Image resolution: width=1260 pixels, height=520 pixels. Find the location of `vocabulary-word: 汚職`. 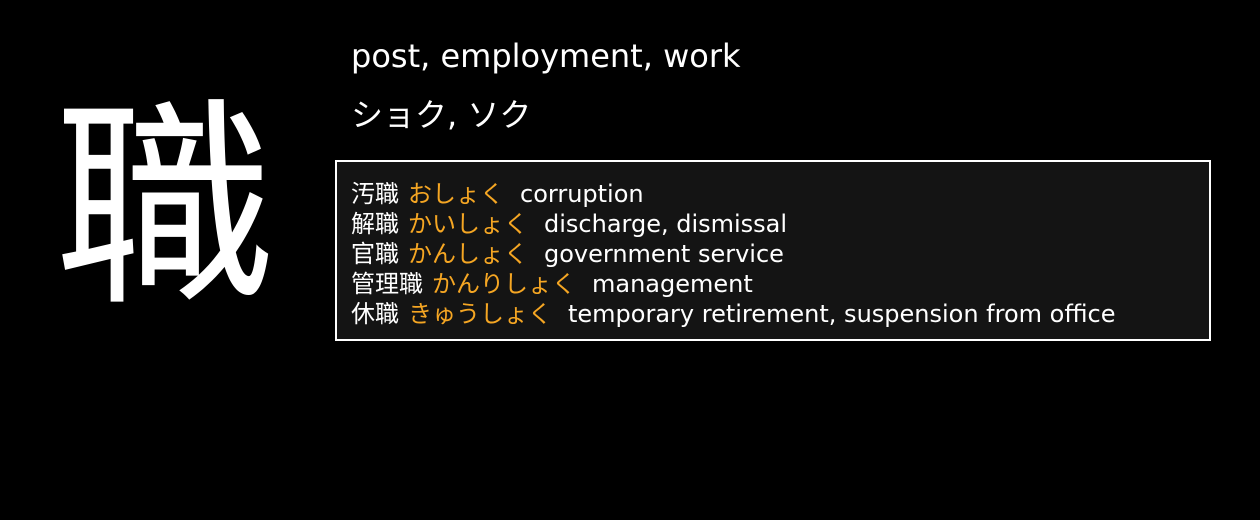

vocabulary-word: 汚職 is located at coordinates (375, 194).